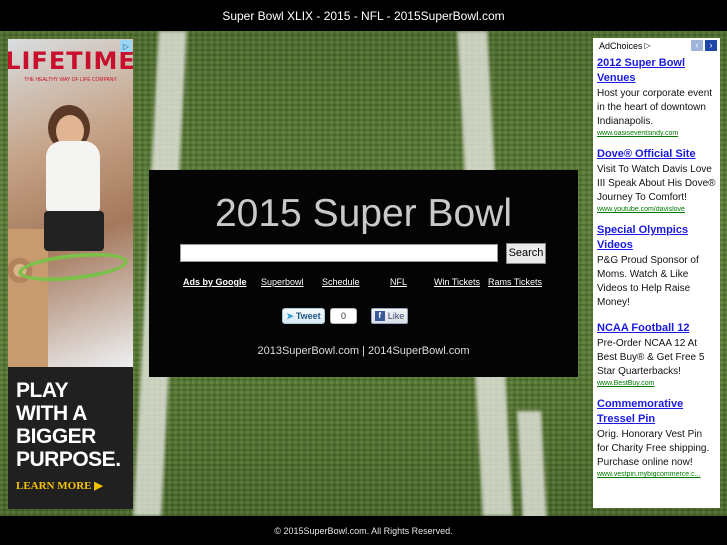 The width and height of the screenshot is (727, 545). I want to click on ad-promo-line: PLAY, so click(42, 390).